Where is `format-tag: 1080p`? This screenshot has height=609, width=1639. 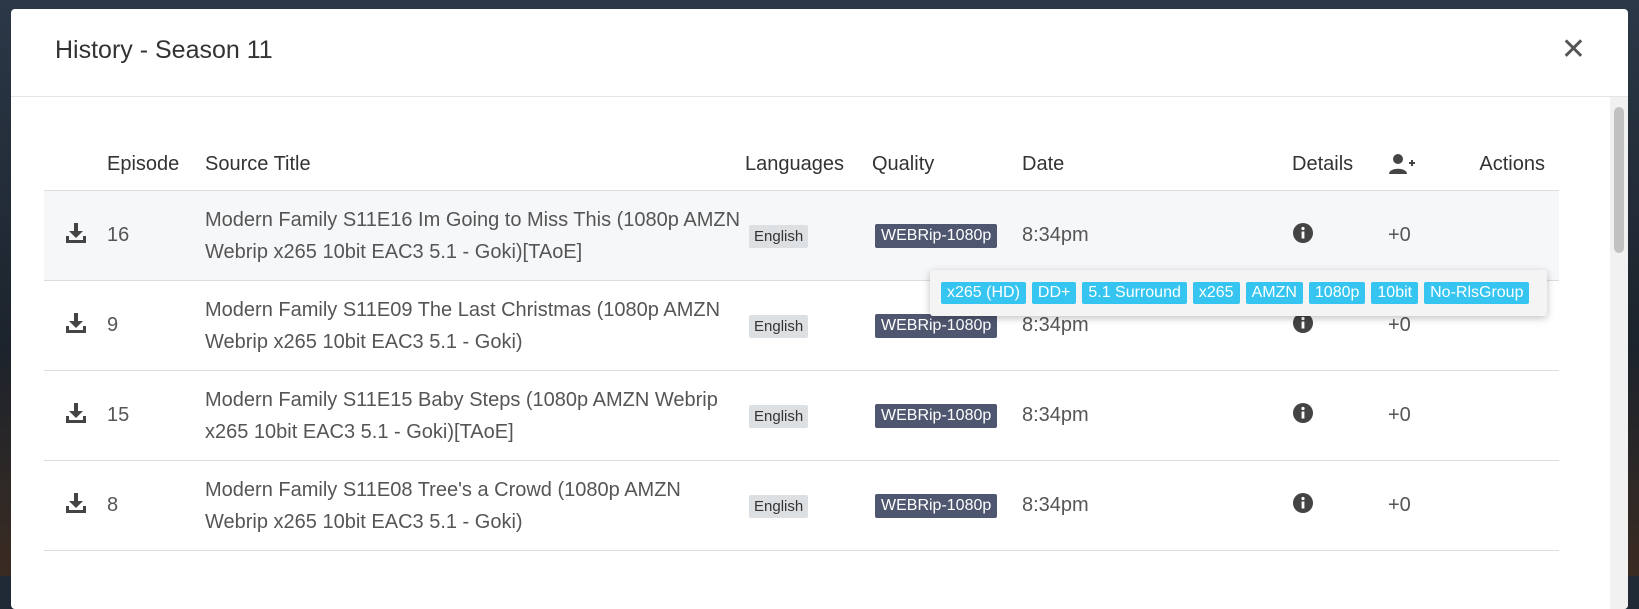
format-tag: 1080p is located at coordinates (1337, 293).